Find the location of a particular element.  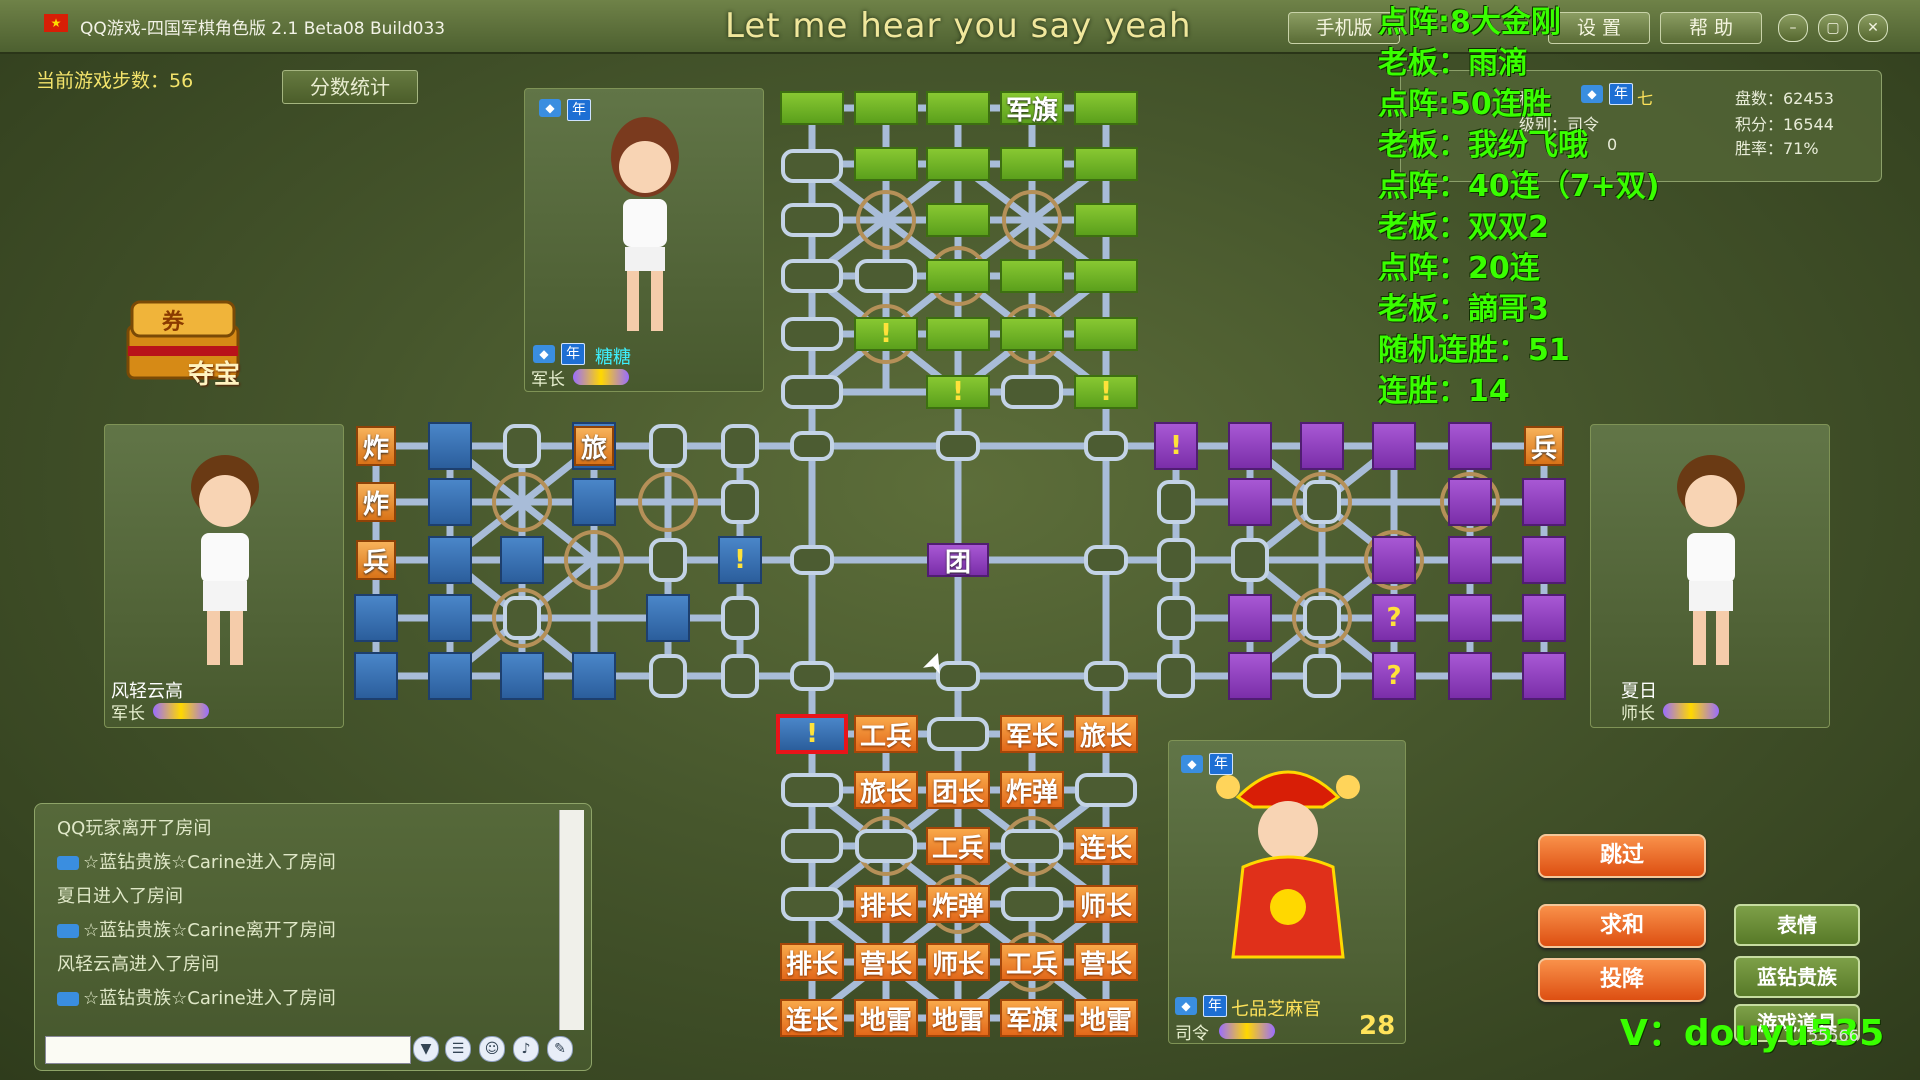

piece-label: 排长 is located at coordinates (885, 906).